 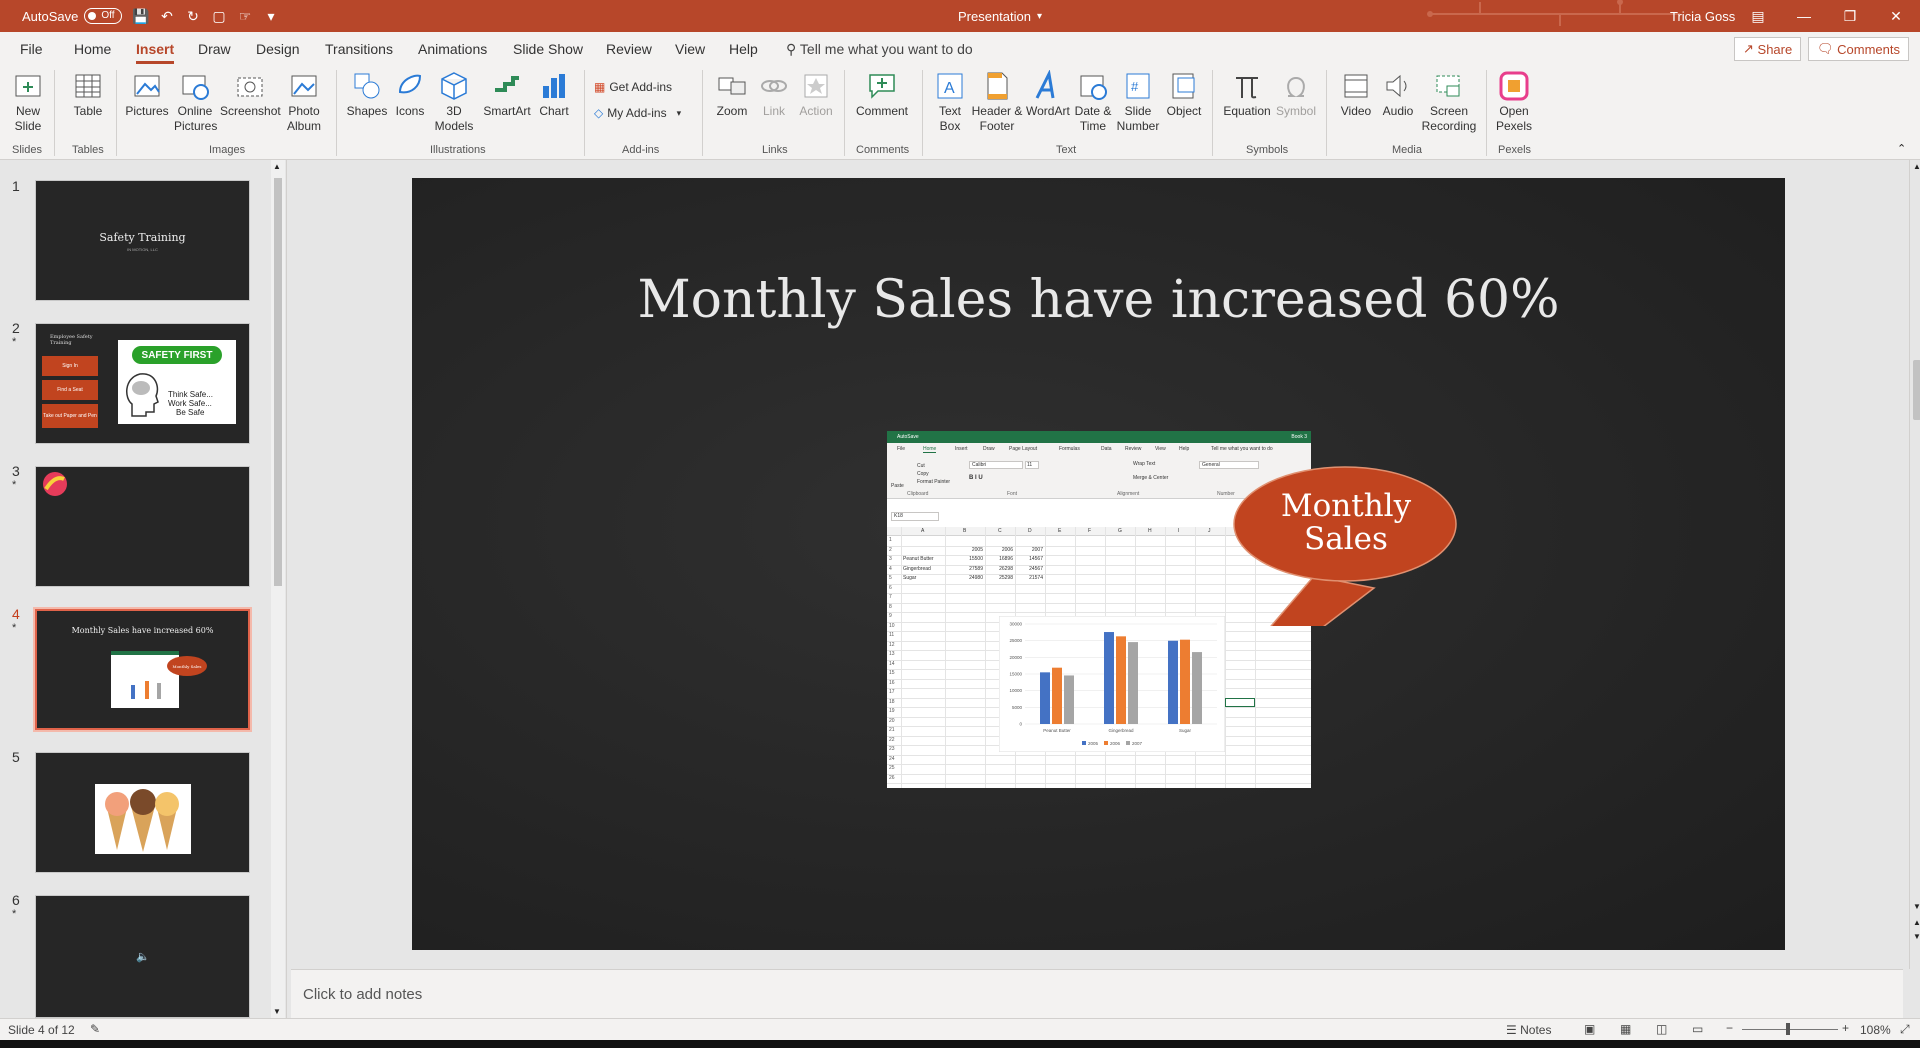 What do you see at coordinates (1015, 624) in the screenshot?
I see `y-tick-label: 30000` at bounding box center [1015, 624].